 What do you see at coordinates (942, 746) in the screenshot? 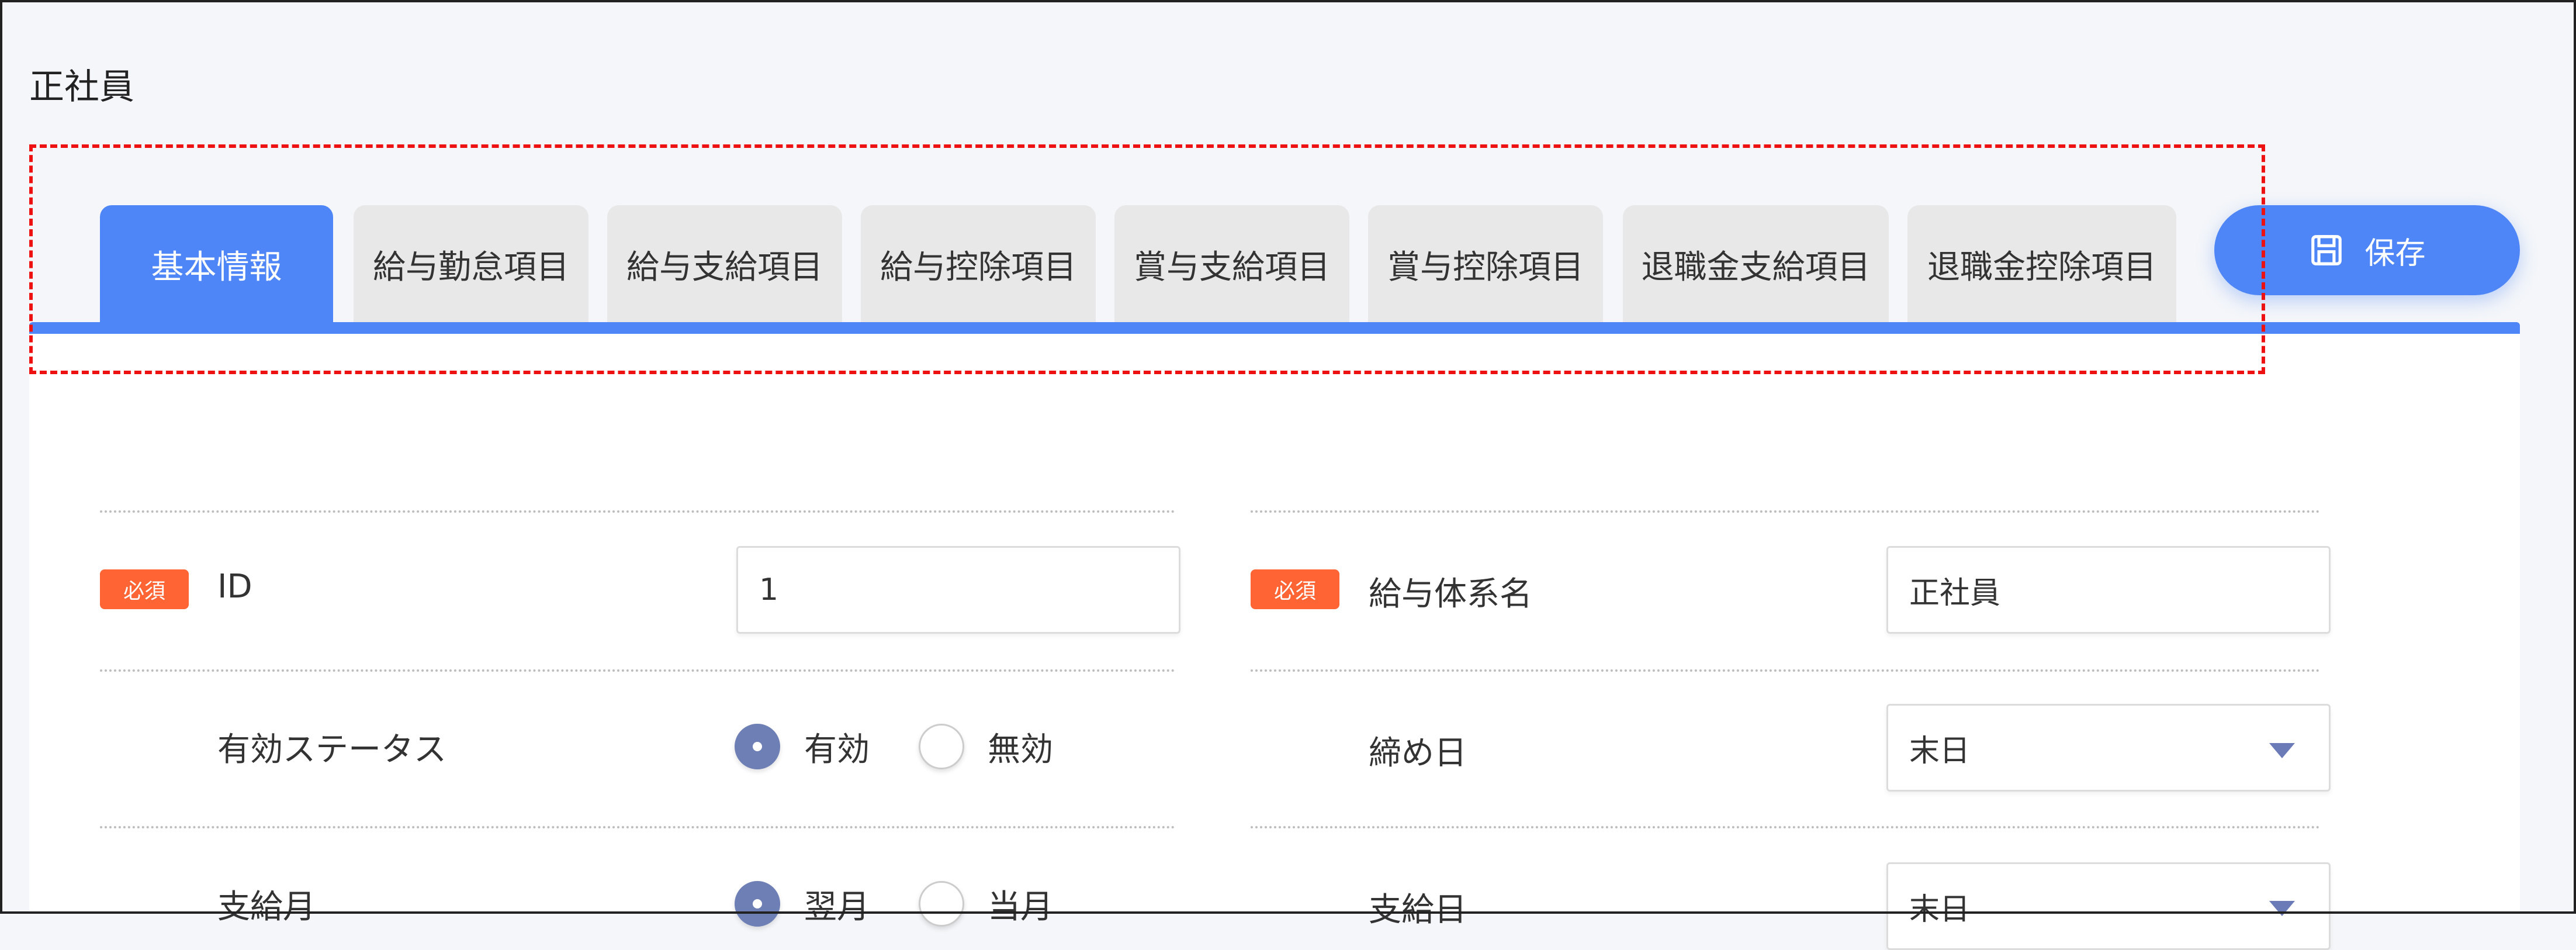
I see `status-inactive-radio` at bounding box center [942, 746].